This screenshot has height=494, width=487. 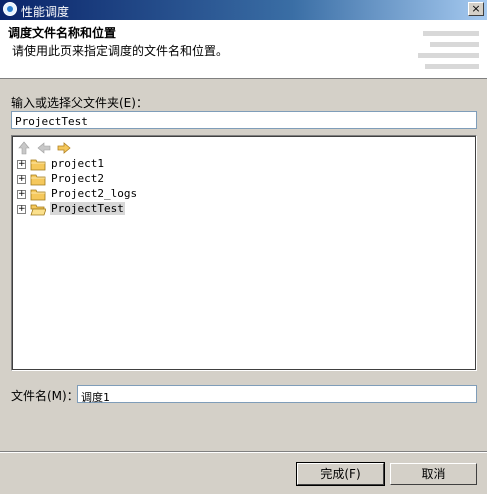 What do you see at coordinates (94, 193) in the screenshot?
I see `tree-item-label: Project2_logs` at bounding box center [94, 193].